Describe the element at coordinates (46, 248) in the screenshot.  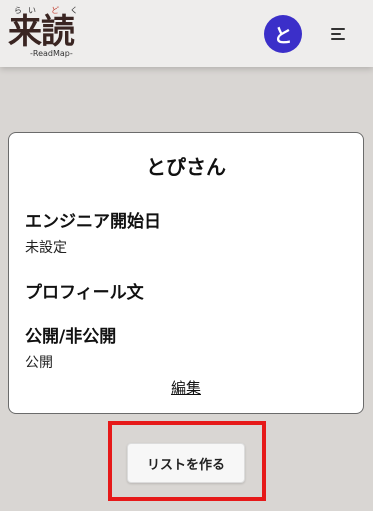
I see `engineer-start-value: 未設定` at that location.